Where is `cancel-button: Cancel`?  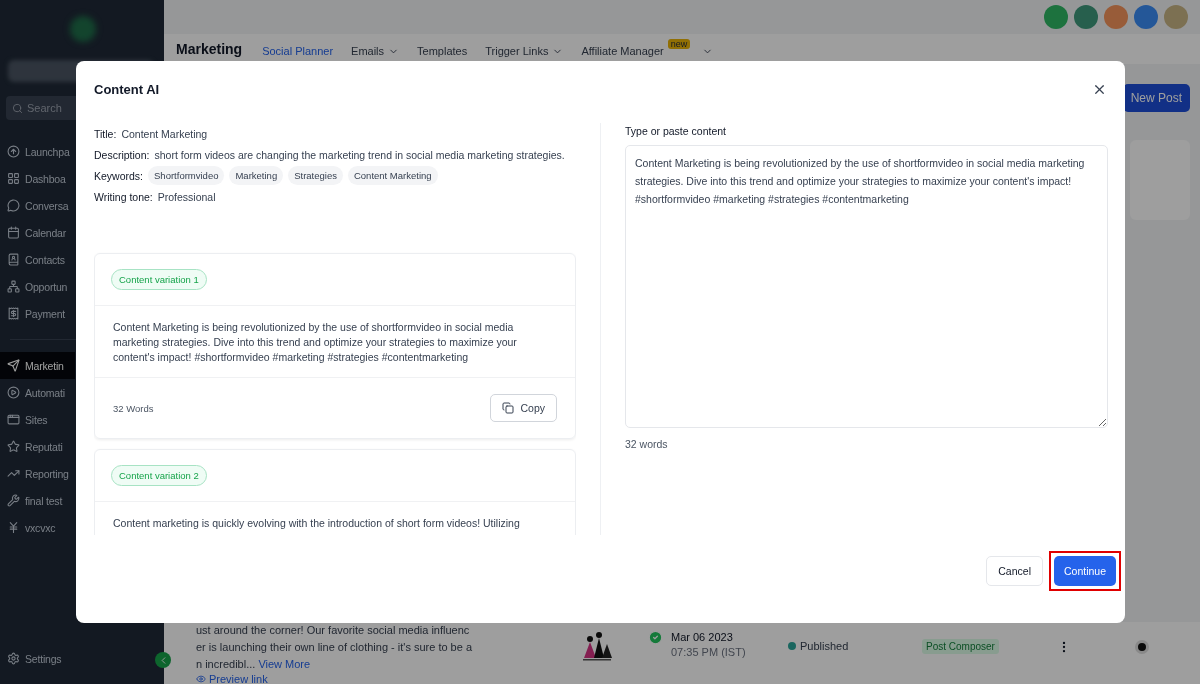 cancel-button: Cancel is located at coordinates (1014, 571).